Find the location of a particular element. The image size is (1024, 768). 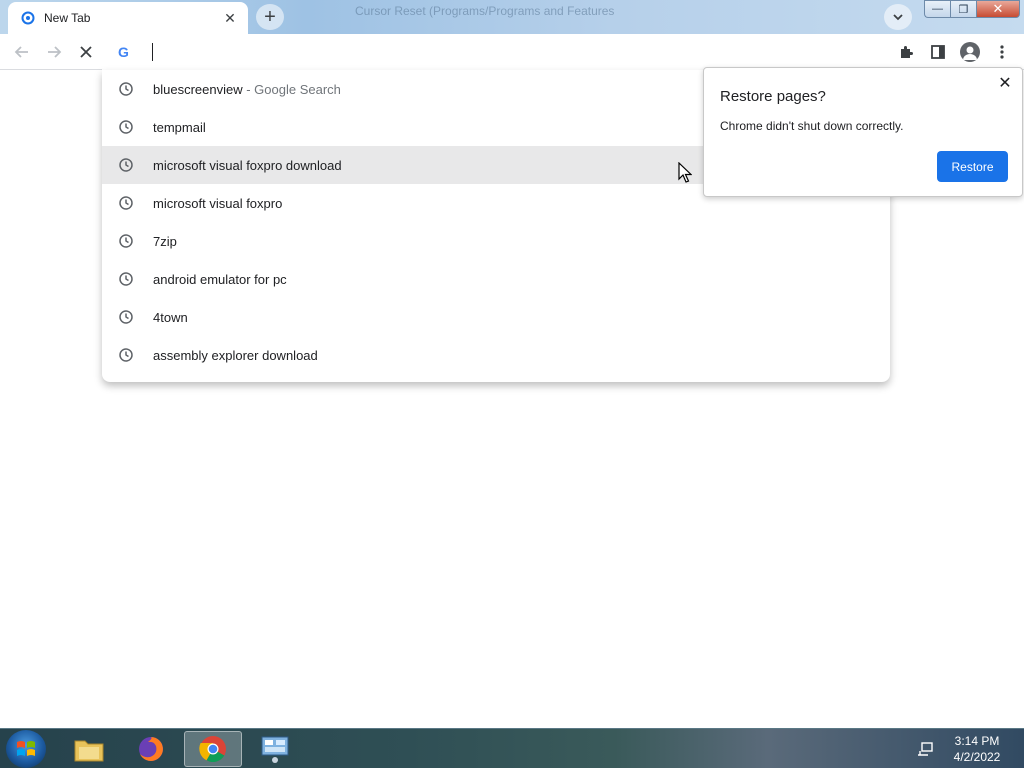

avatar is located at coordinates (970, 52).